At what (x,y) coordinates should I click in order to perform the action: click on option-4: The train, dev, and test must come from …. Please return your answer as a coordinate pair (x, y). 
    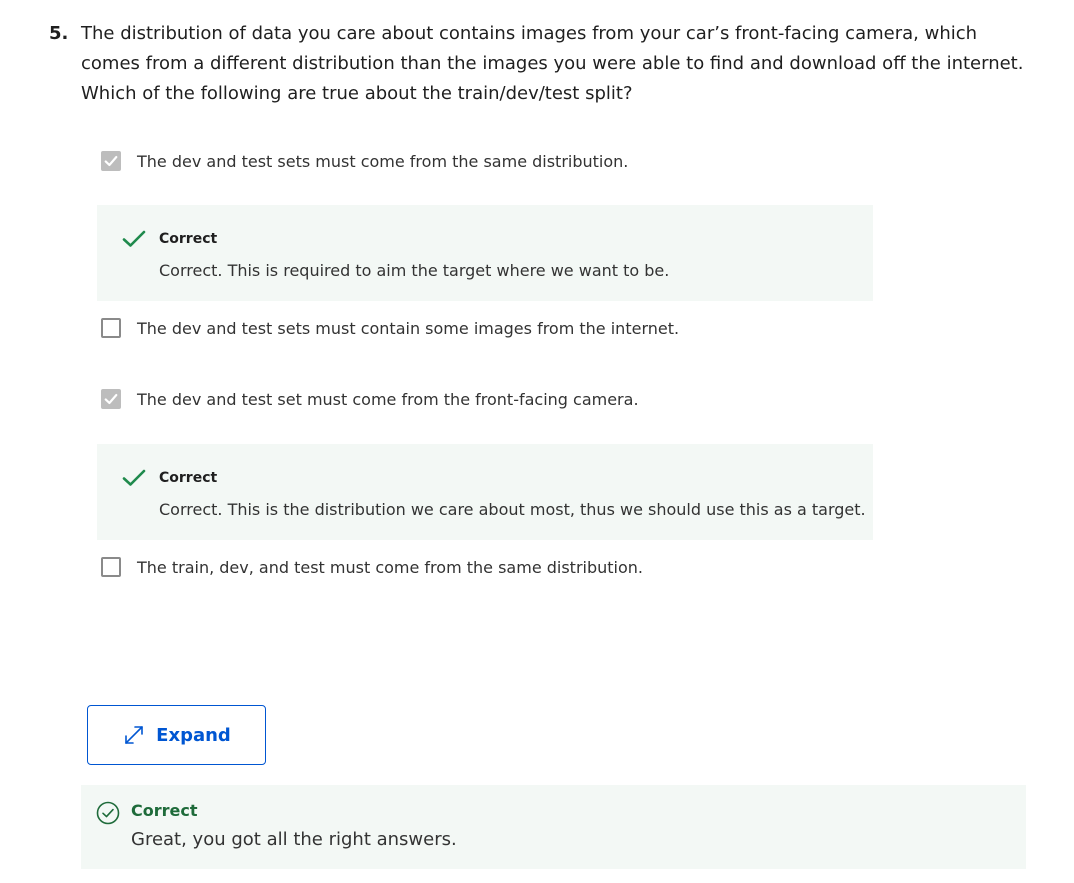
    Looking at the image, I should click on (372, 567).